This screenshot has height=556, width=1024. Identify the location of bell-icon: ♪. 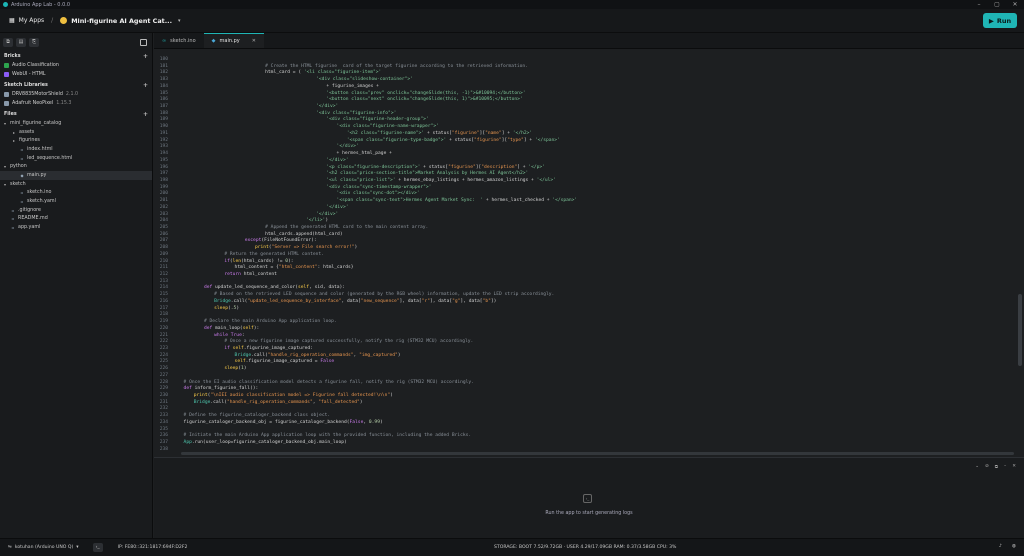
(1000, 546).